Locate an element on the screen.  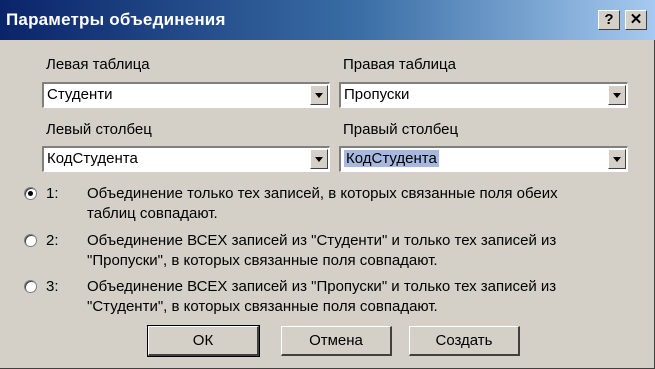
join-option-3-number: 3: is located at coordinates (52, 286).